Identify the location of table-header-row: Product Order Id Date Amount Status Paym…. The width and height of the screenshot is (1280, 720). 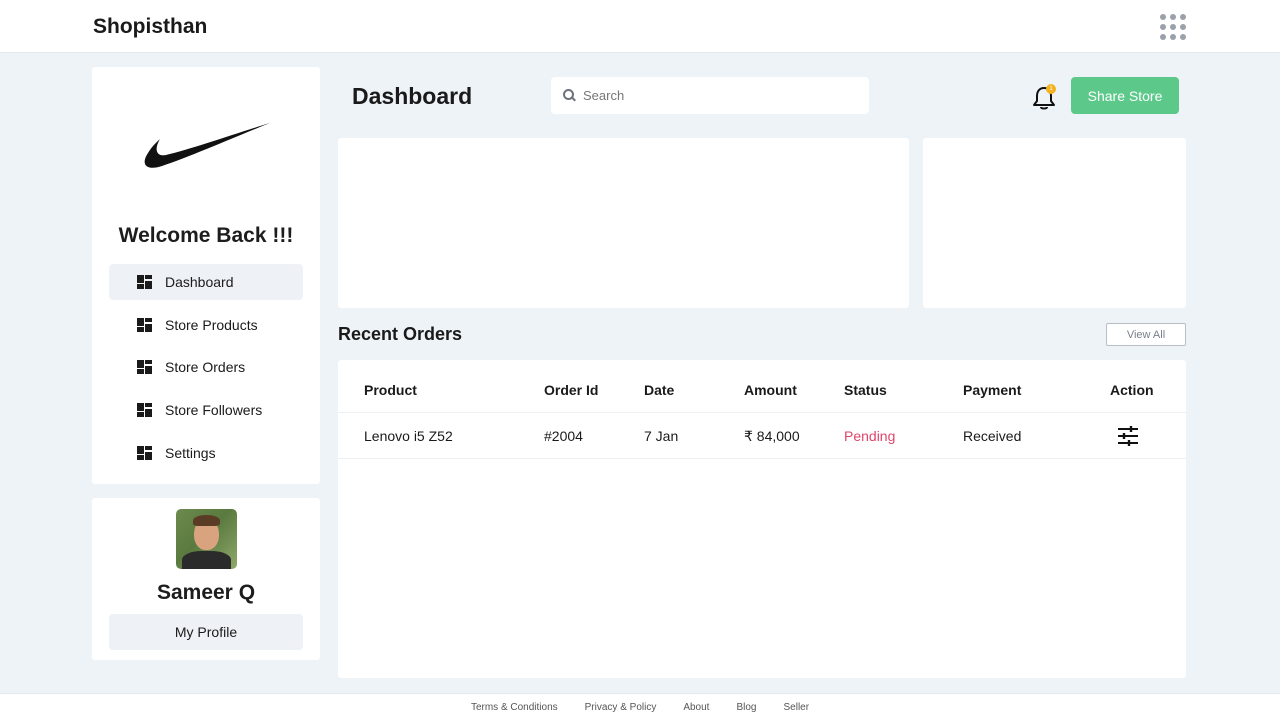
(762, 390).